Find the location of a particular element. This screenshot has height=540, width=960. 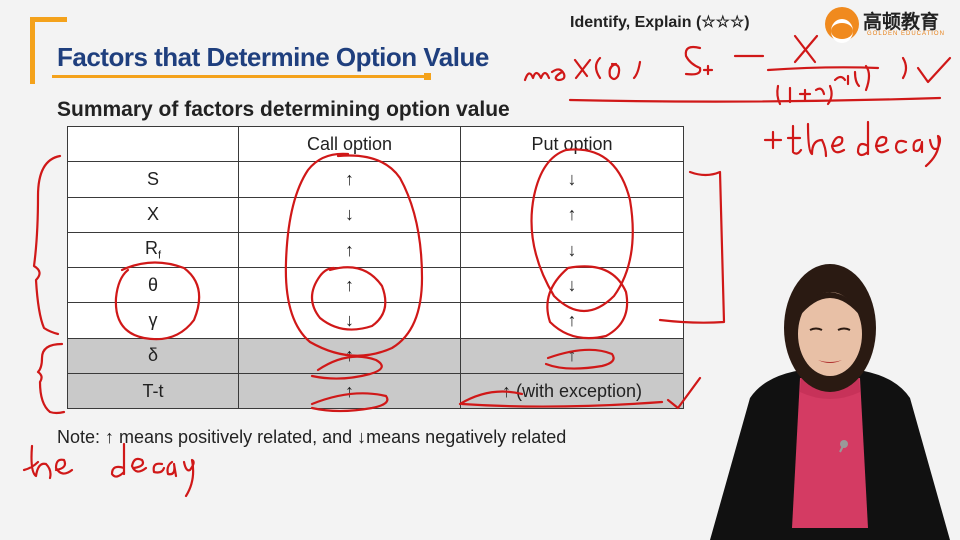

learning-objective-tag: Identify, Explain (☆☆☆) is located at coordinates (660, 22).